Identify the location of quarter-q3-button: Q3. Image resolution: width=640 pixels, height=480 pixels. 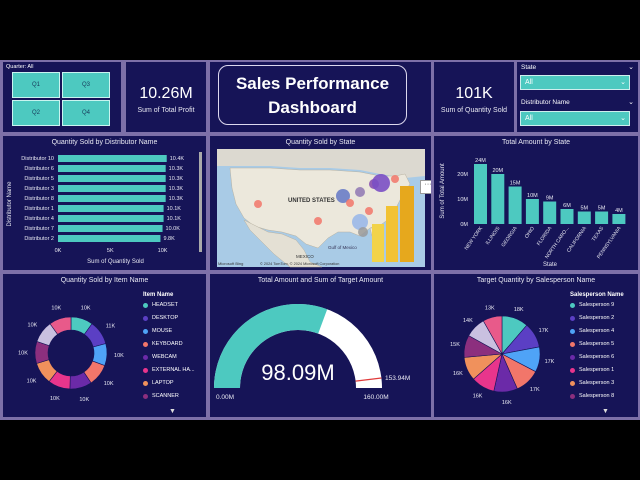
(86, 85).